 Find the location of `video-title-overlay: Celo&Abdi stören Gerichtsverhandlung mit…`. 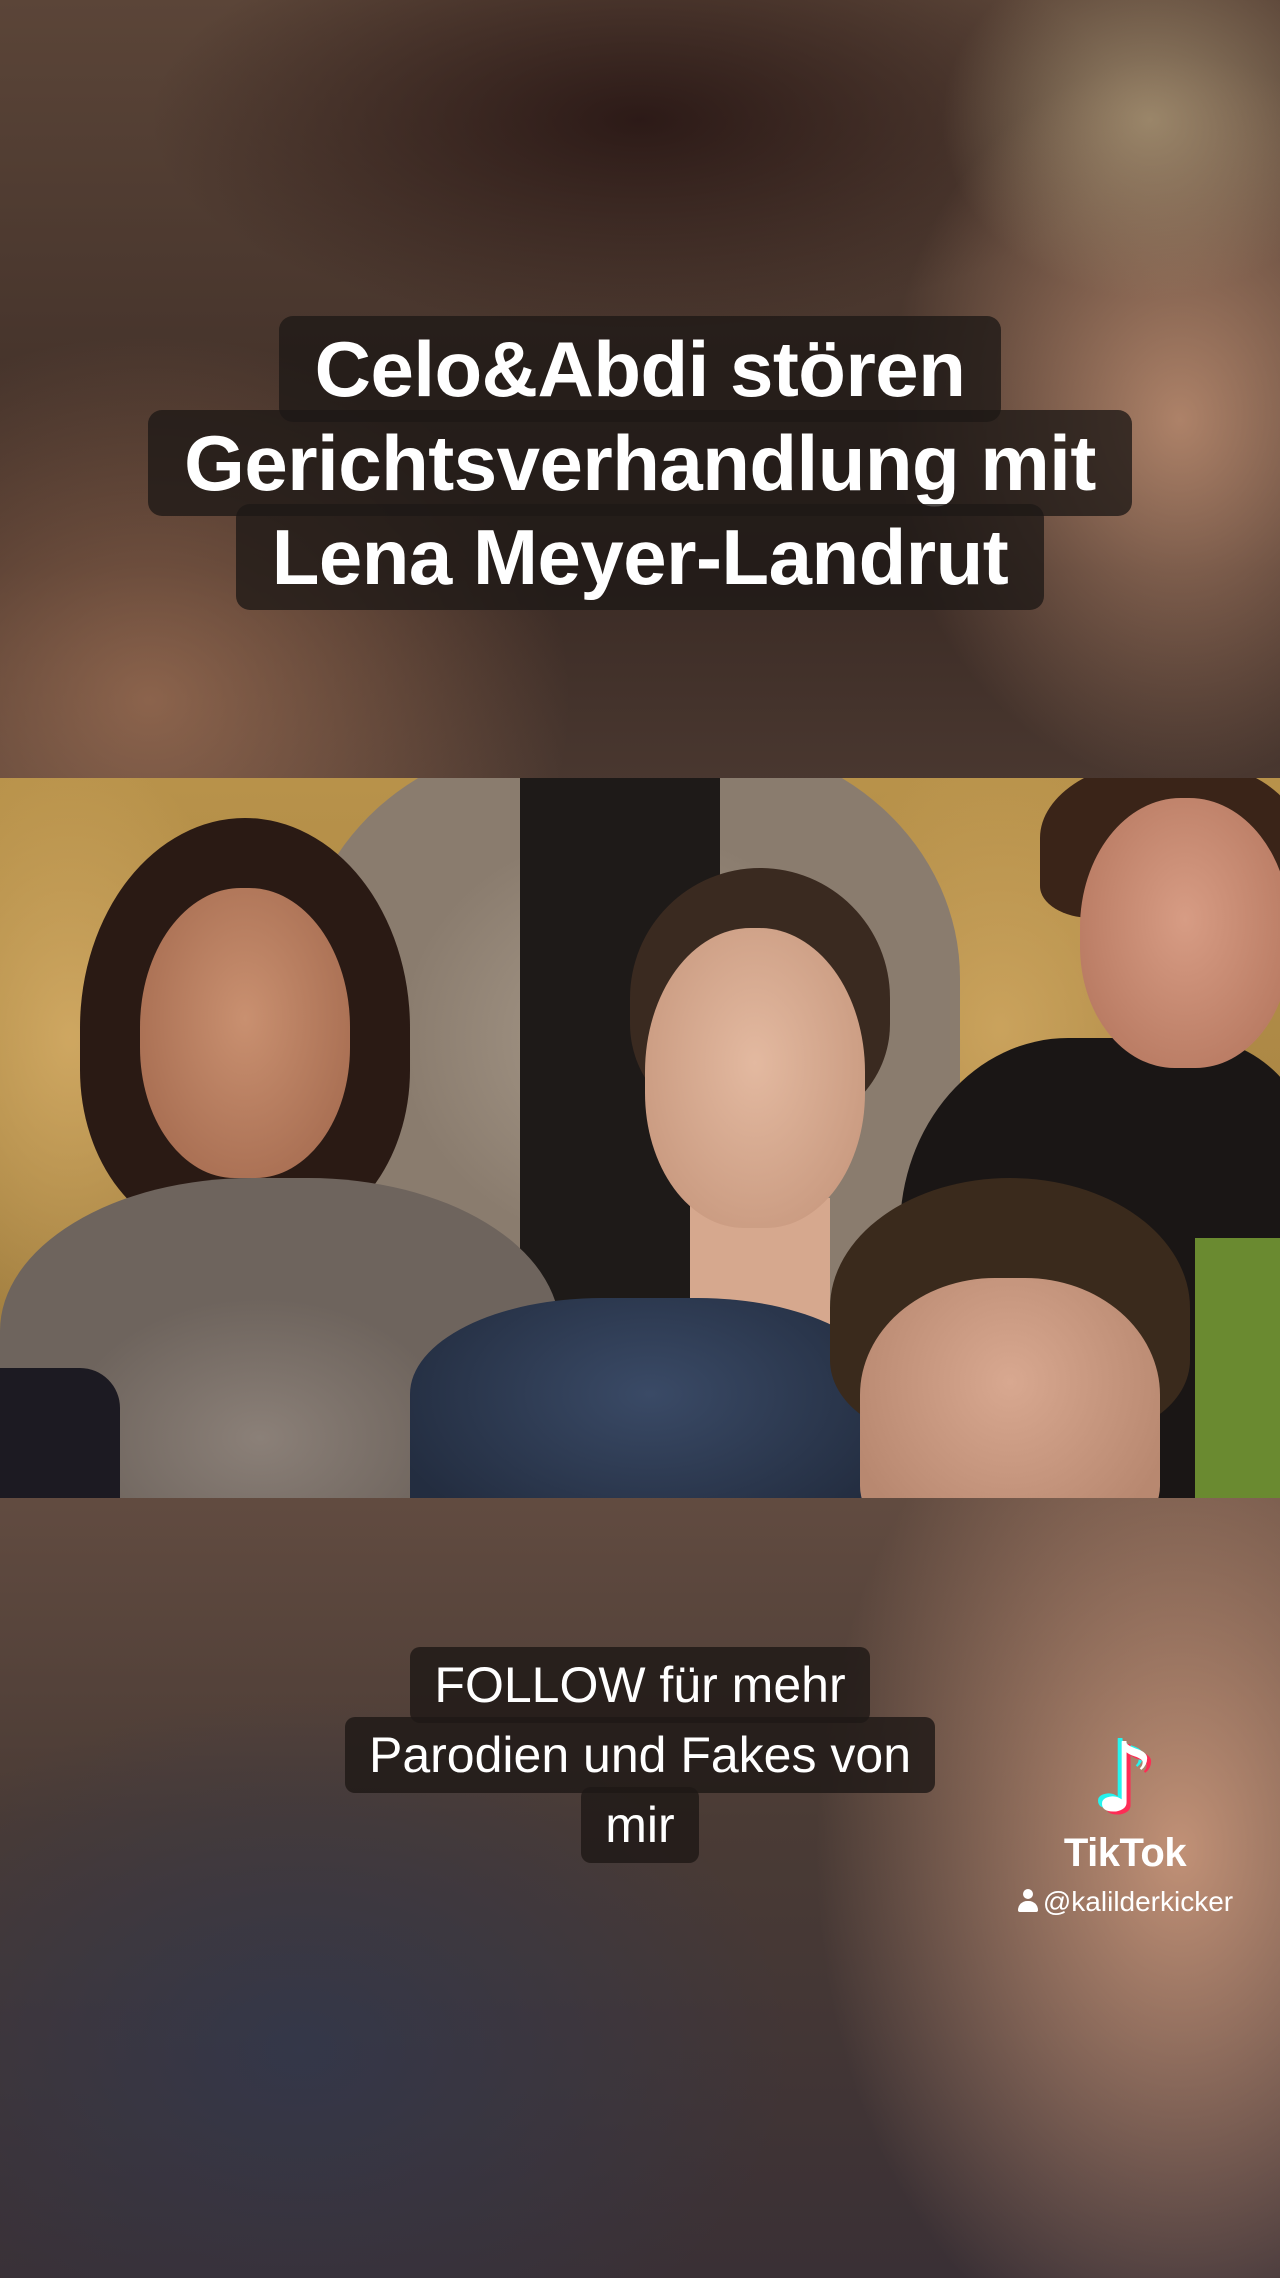

video-title-overlay: Celo&Abdi stören Gerichtsverhandlung mit… is located at coordinates (640, 463).